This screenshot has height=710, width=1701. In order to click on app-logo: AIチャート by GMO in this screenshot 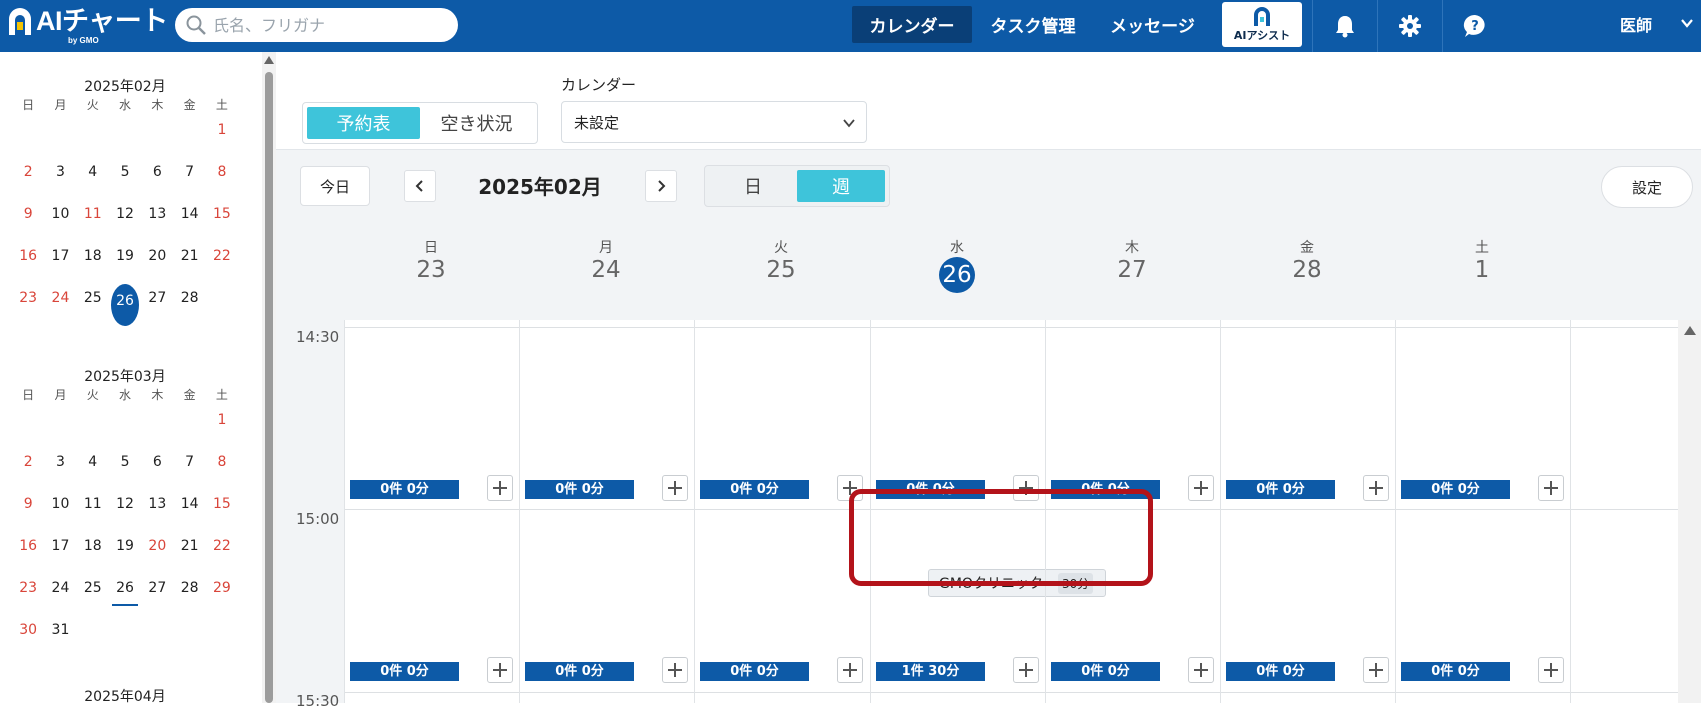, I will do `click(87, 26)`.